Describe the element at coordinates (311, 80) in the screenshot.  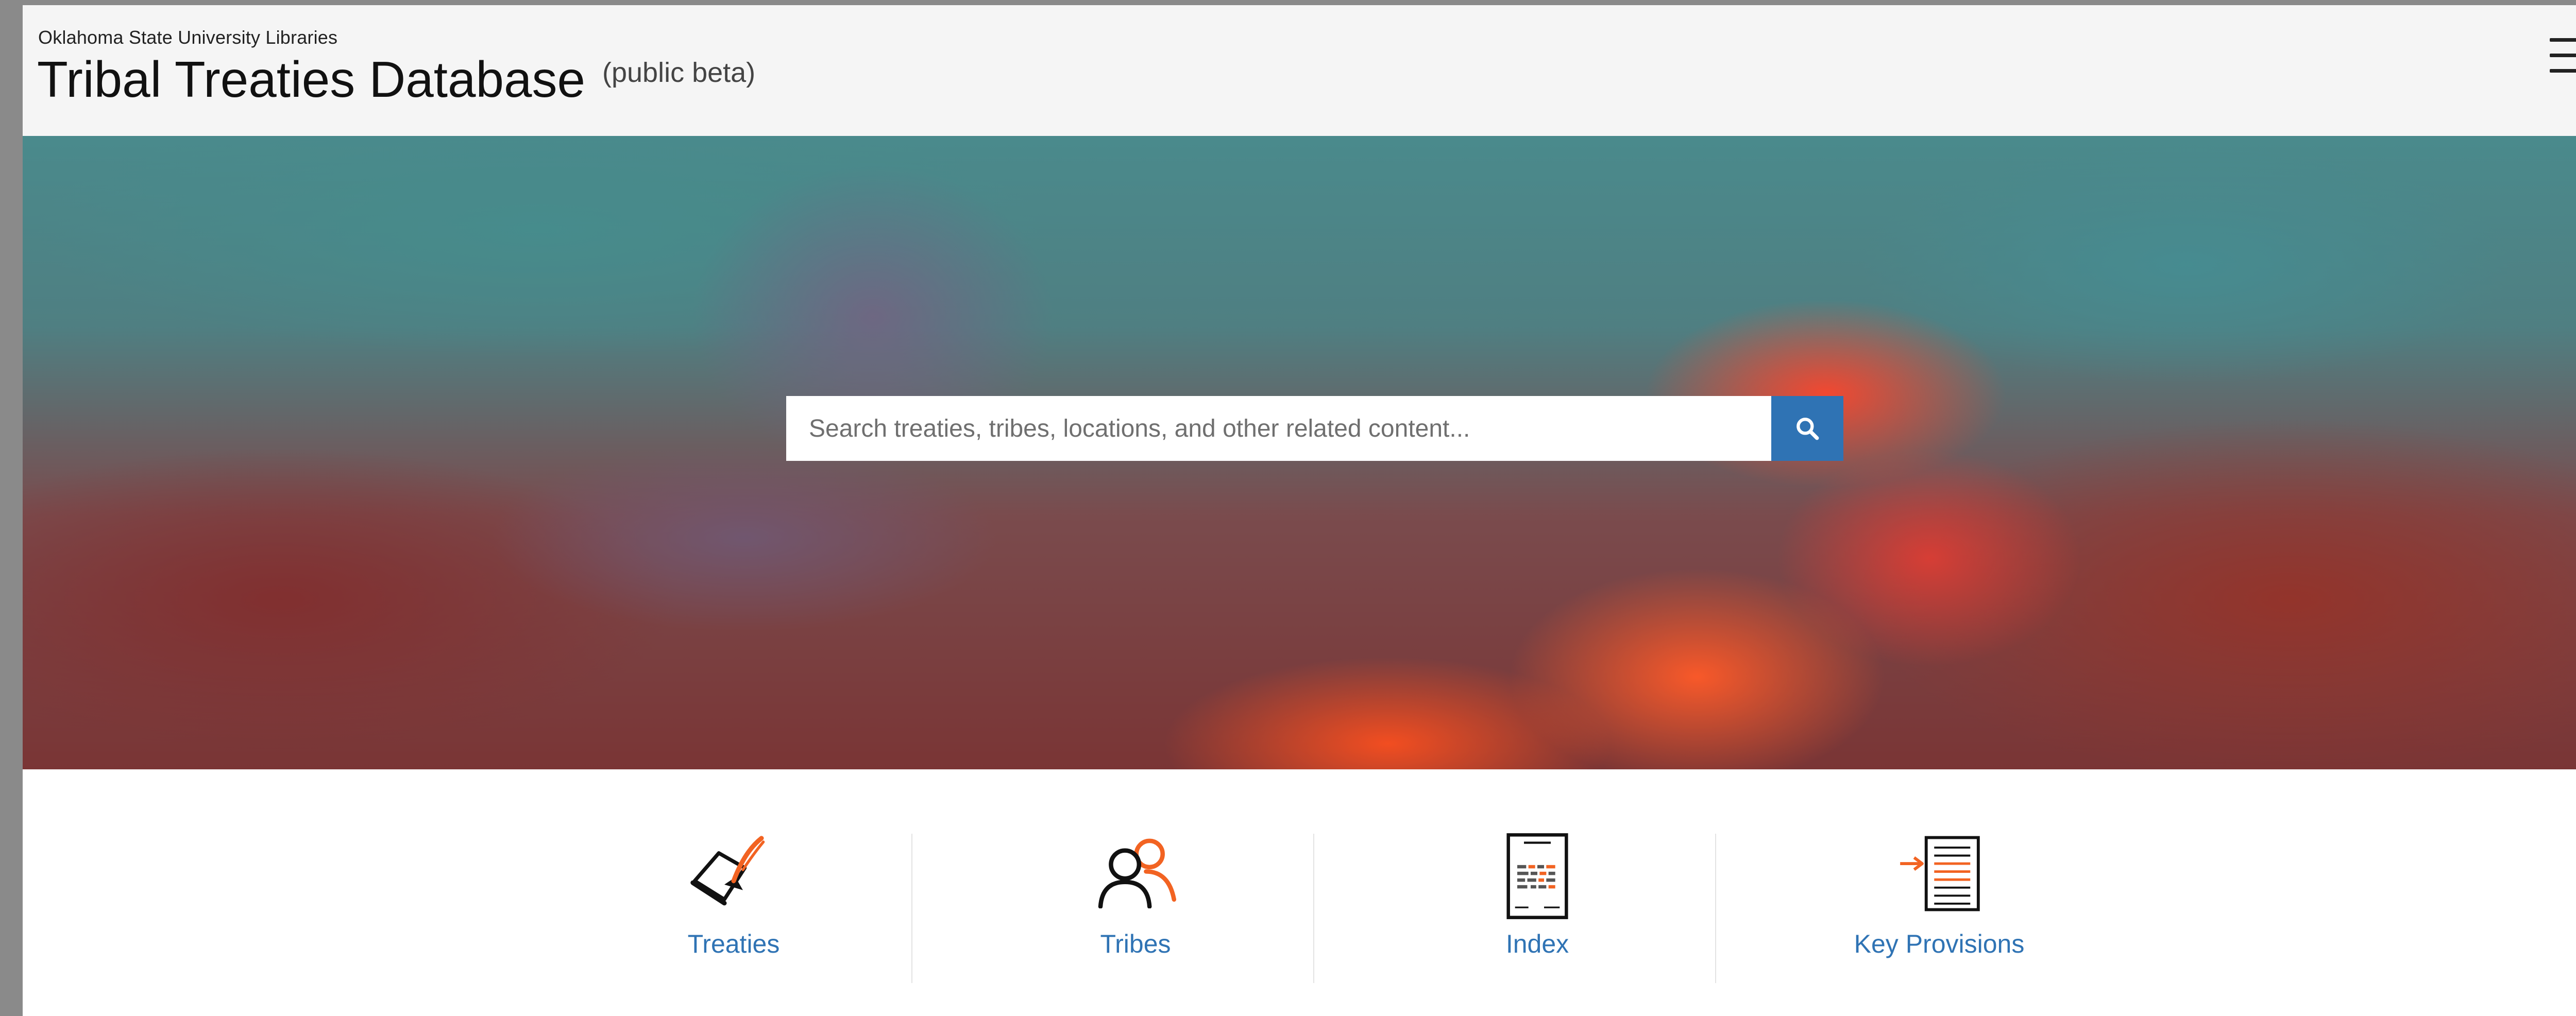
I see `site-title: Tribal Treaties Database` at that location.